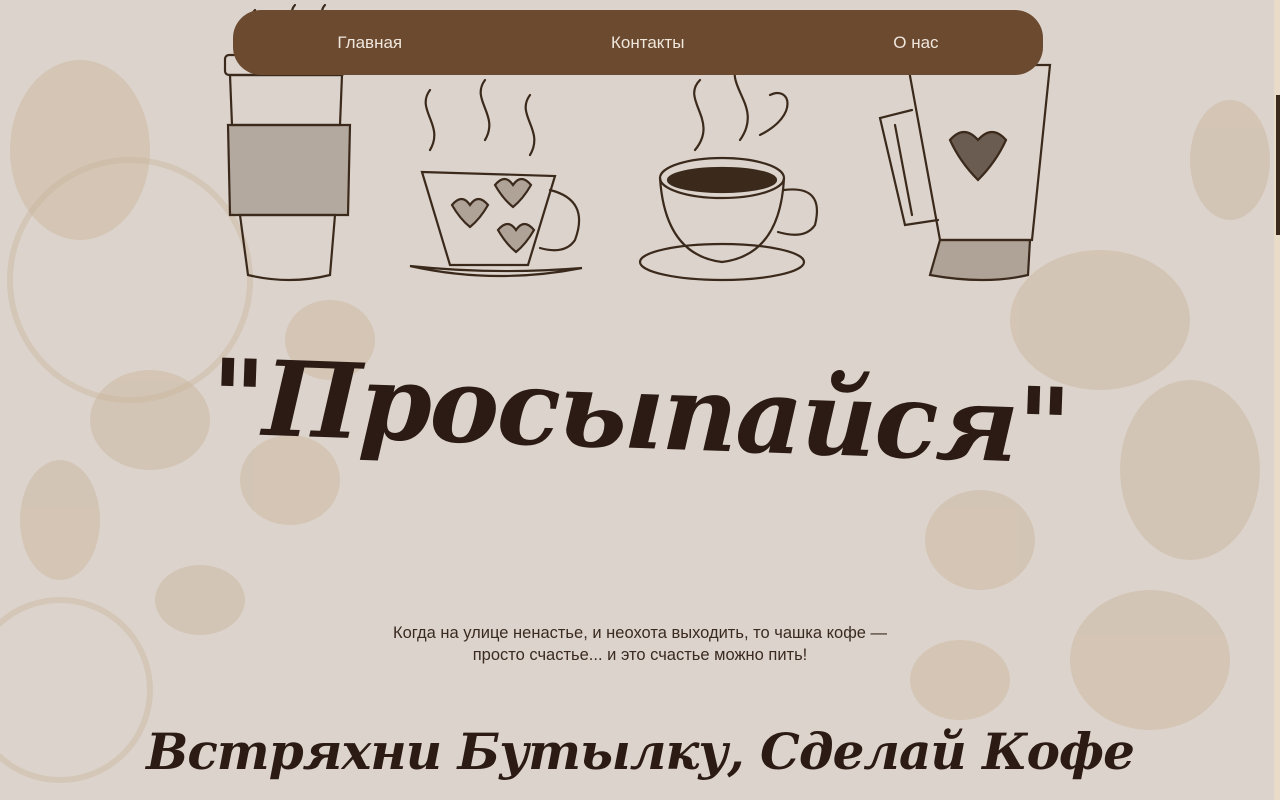 The width and height of the screenshot is (1280, 800). What do you see at coordinates (915, 43) in the screenshot?
I see `nav-item-about: О нас` at bounding box center [915, 43].